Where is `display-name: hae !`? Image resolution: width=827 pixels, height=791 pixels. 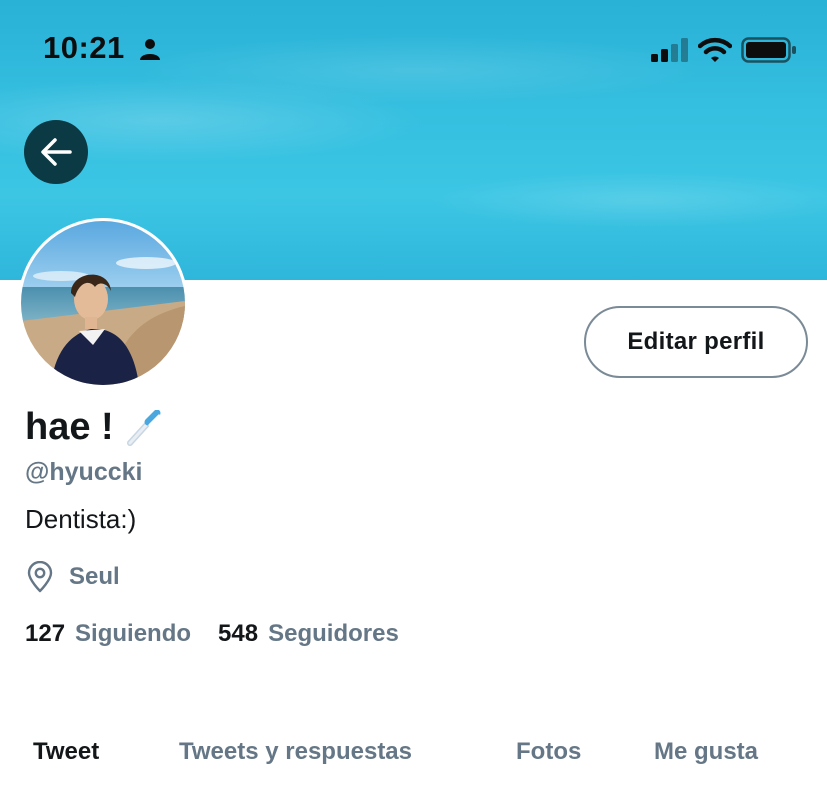 display-name: hae ! is located at coordinates (93, 427).